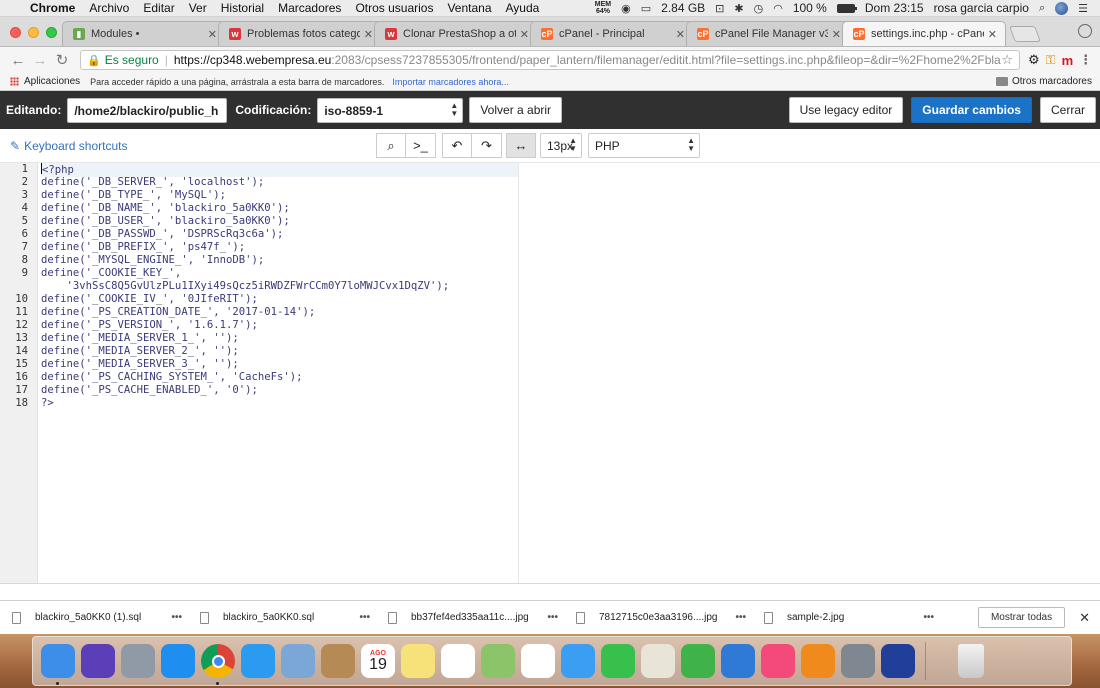  Describe the element at coordinates (768, 33) in the screenshot. I see `browser-tab: cP cPanel File Manager v3 ✕` at that location.